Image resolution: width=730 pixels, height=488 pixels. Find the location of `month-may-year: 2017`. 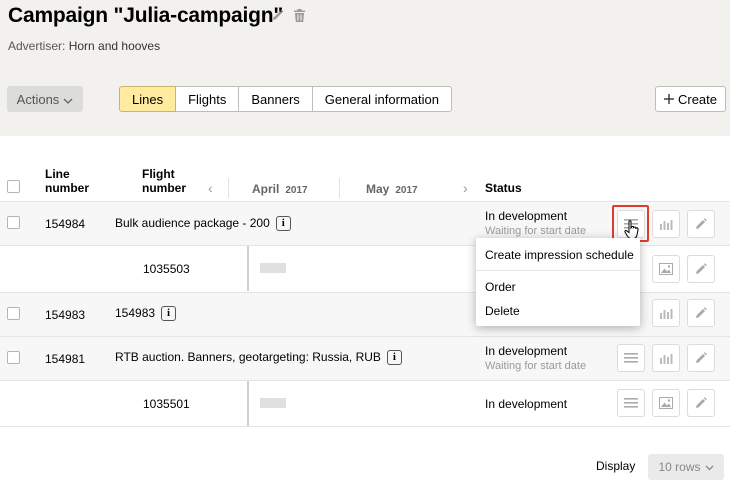

month-may-year: 2017 is located at coordinates (406, 190).